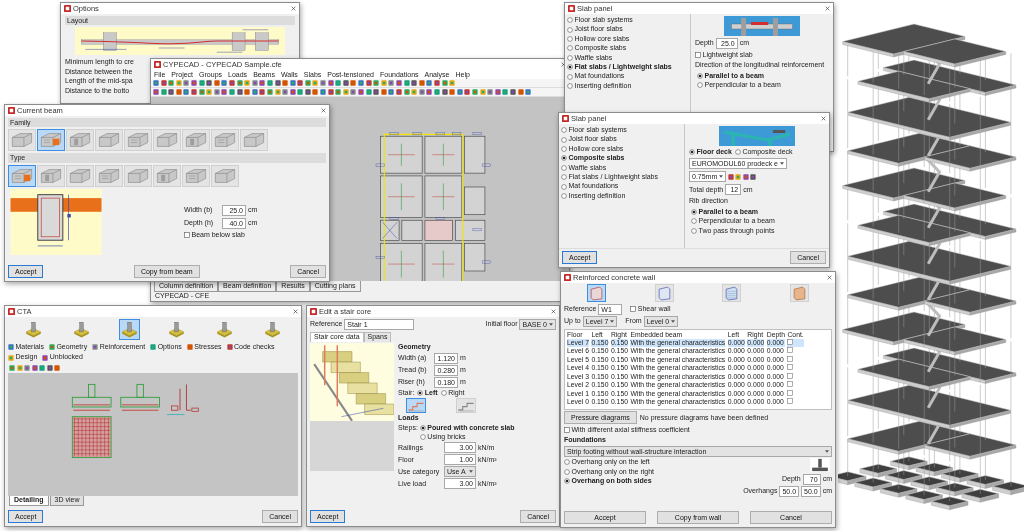  What do you see at coordinates (466, 406) in the screenshot?
I see `stair-style-option` at bounding box center [466, 406].